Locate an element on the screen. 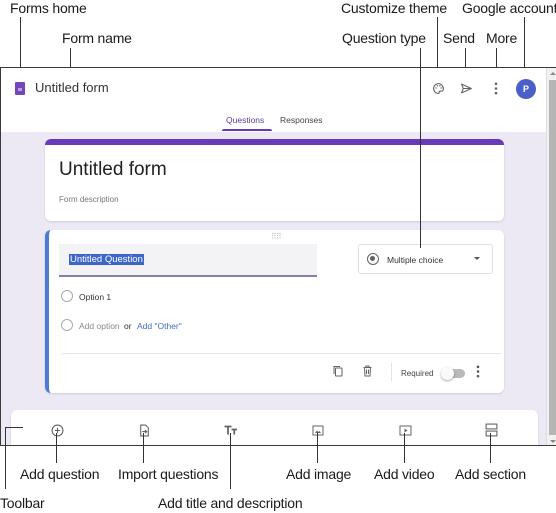  drag-handle-icon: ⠿⠿ is located at coordinates (276, 236).